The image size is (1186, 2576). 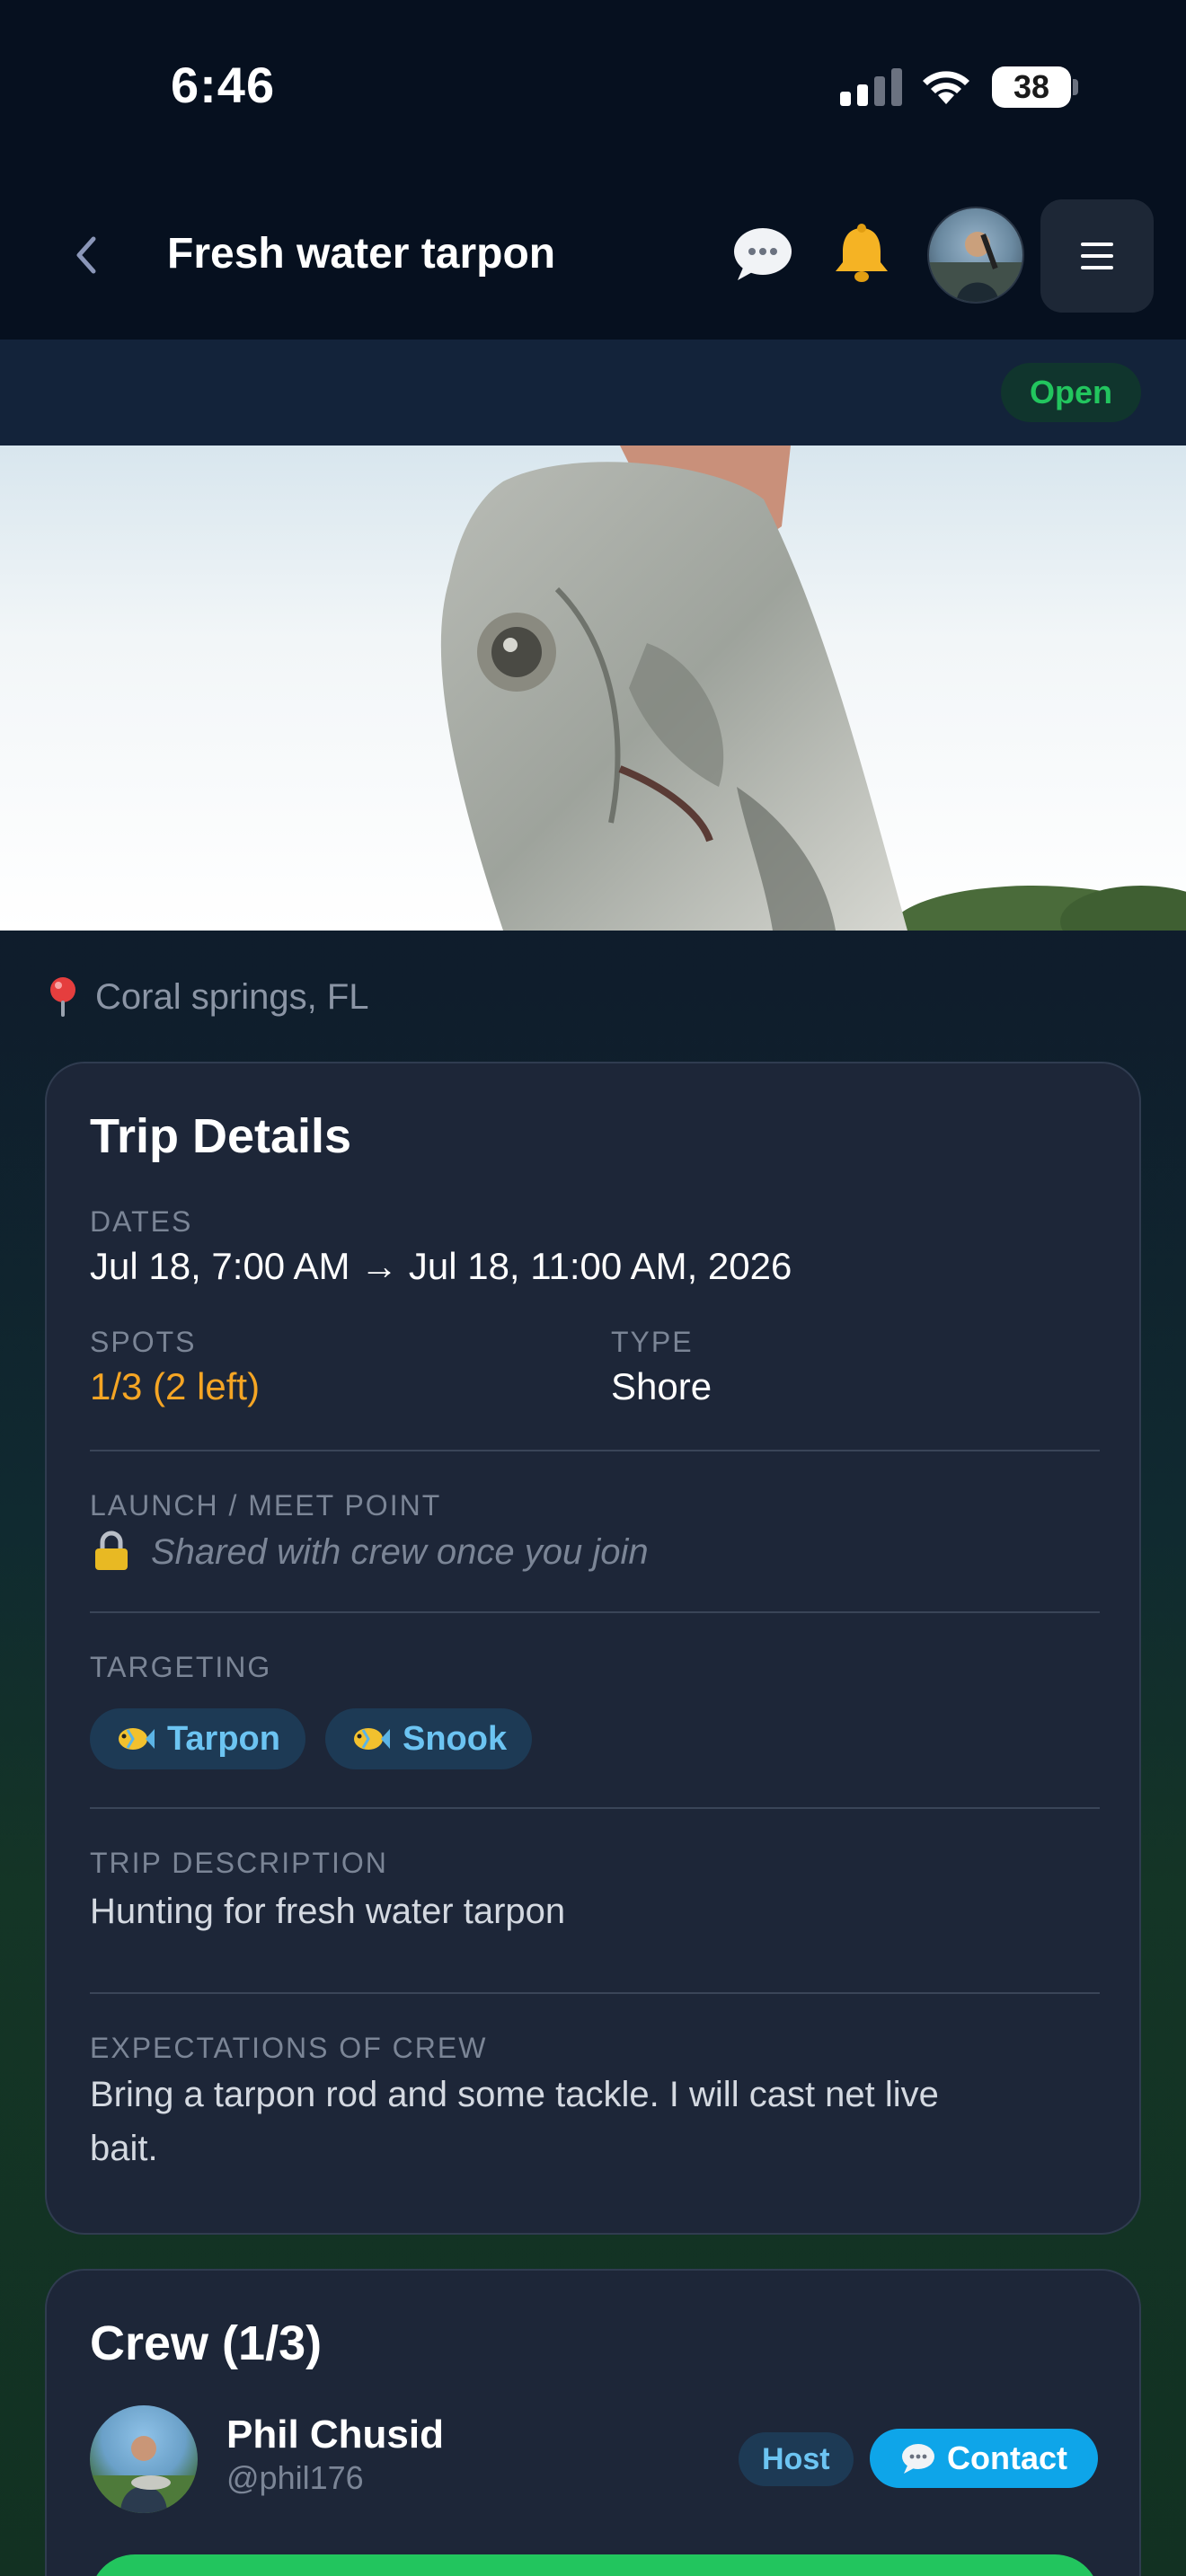 I want to click on battery-cap, so click(x=1075, y=87).